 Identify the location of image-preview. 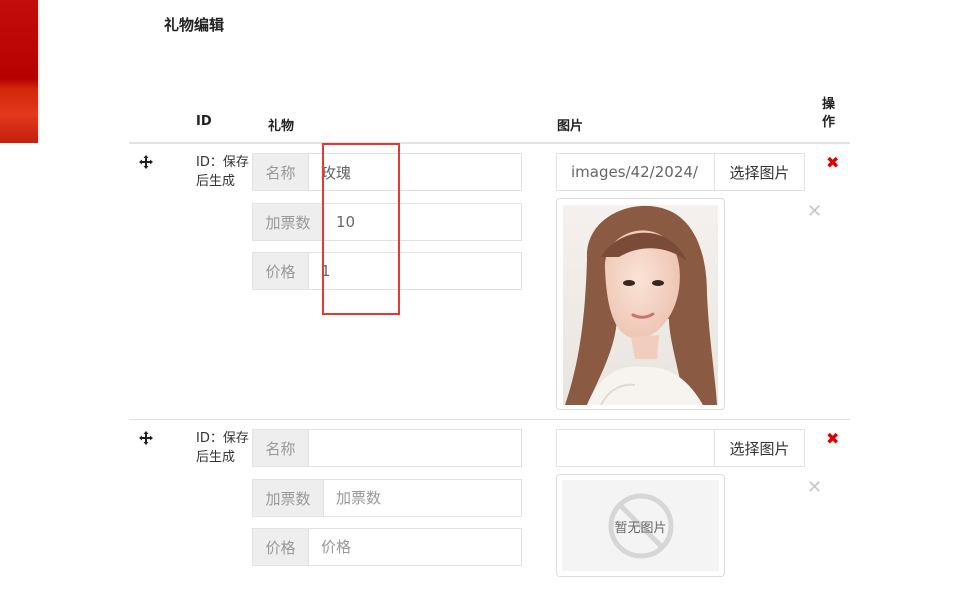
(640, 304).